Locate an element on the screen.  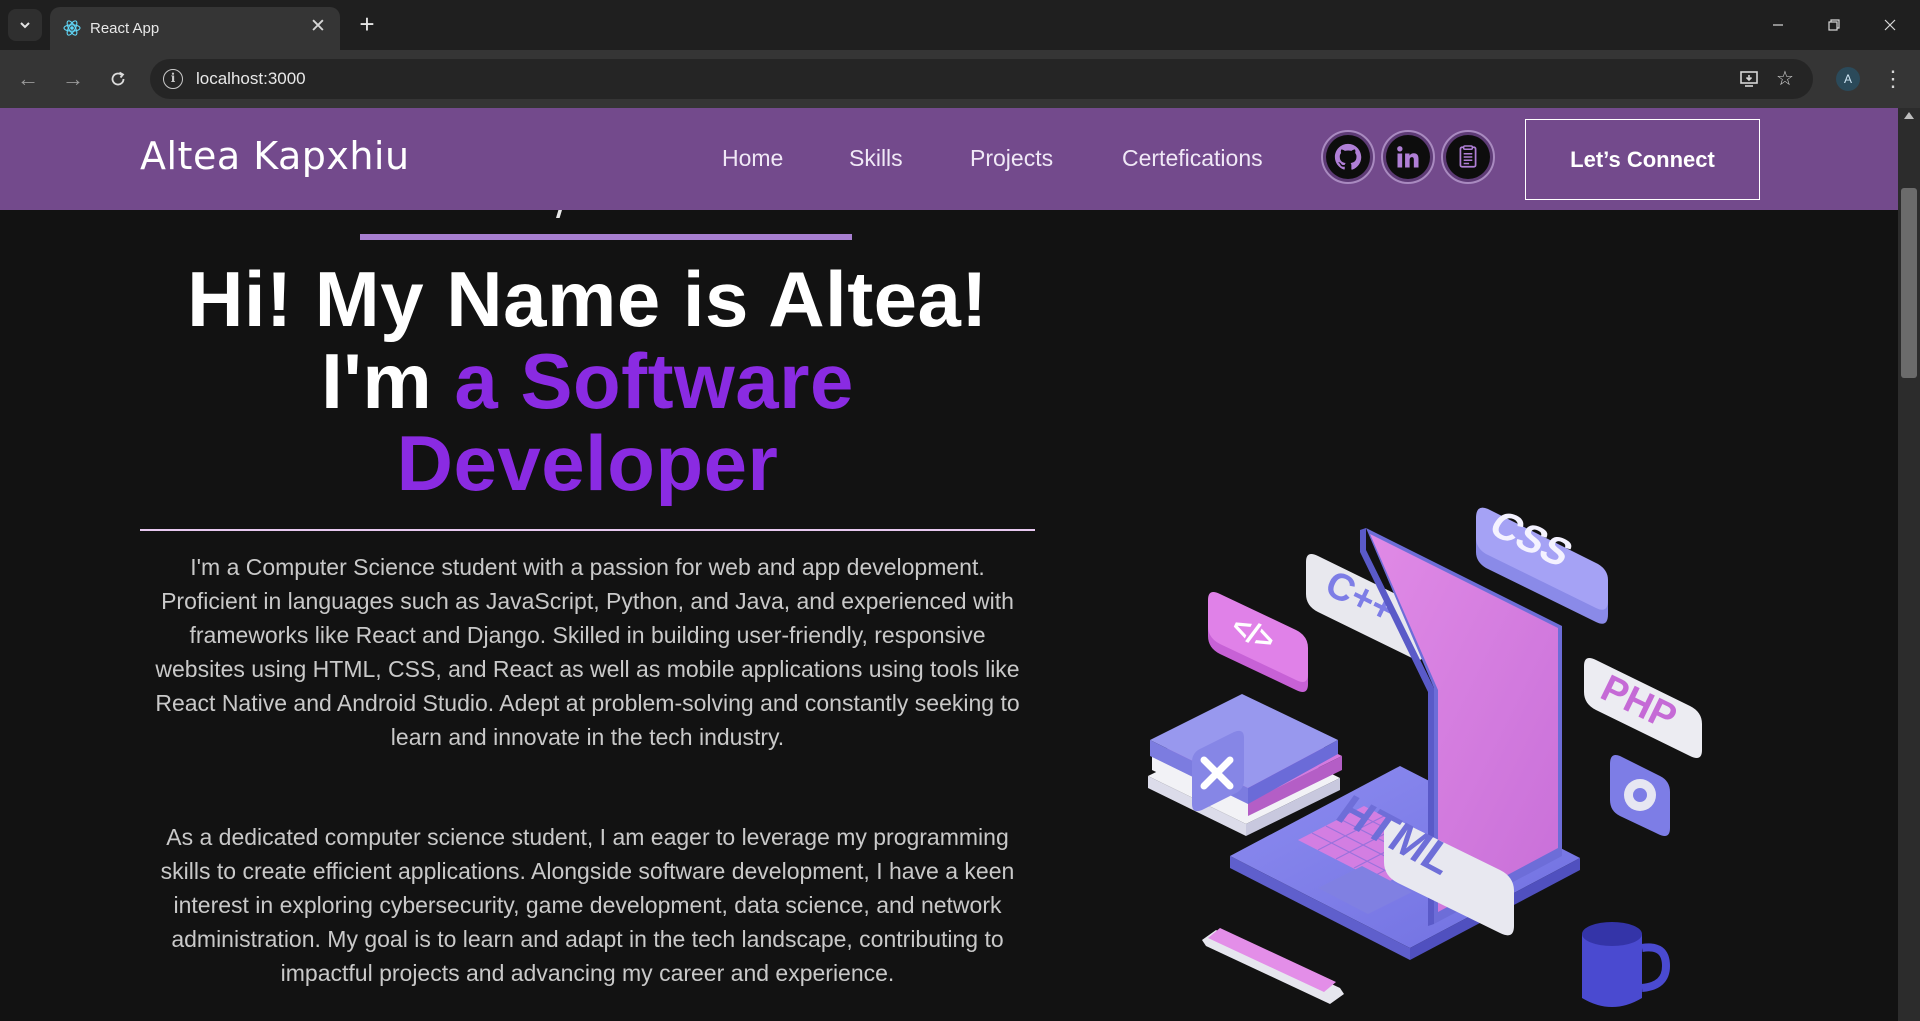
scroll-up-arrow-icon is located at coordinates (1909, 115).